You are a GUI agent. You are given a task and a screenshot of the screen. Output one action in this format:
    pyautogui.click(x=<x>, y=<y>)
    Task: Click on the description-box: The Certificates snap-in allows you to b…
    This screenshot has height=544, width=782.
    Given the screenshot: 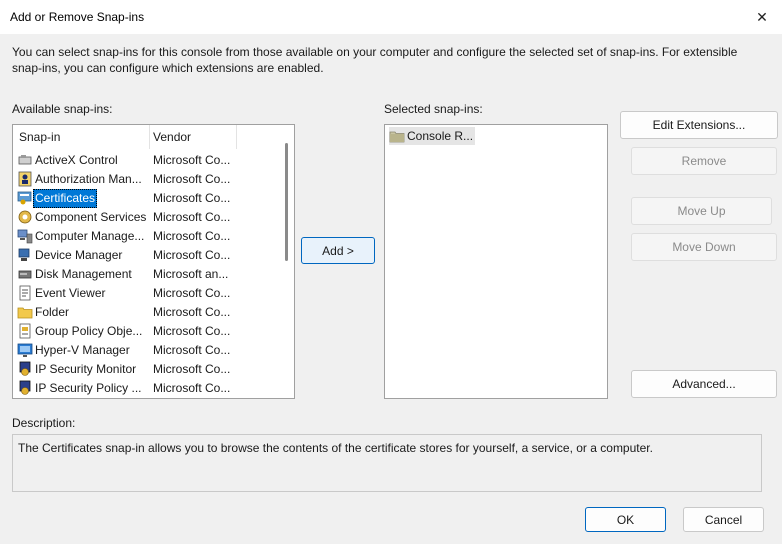 What is the action you would take?
    pyautogui.click(x=387, y=463)
    